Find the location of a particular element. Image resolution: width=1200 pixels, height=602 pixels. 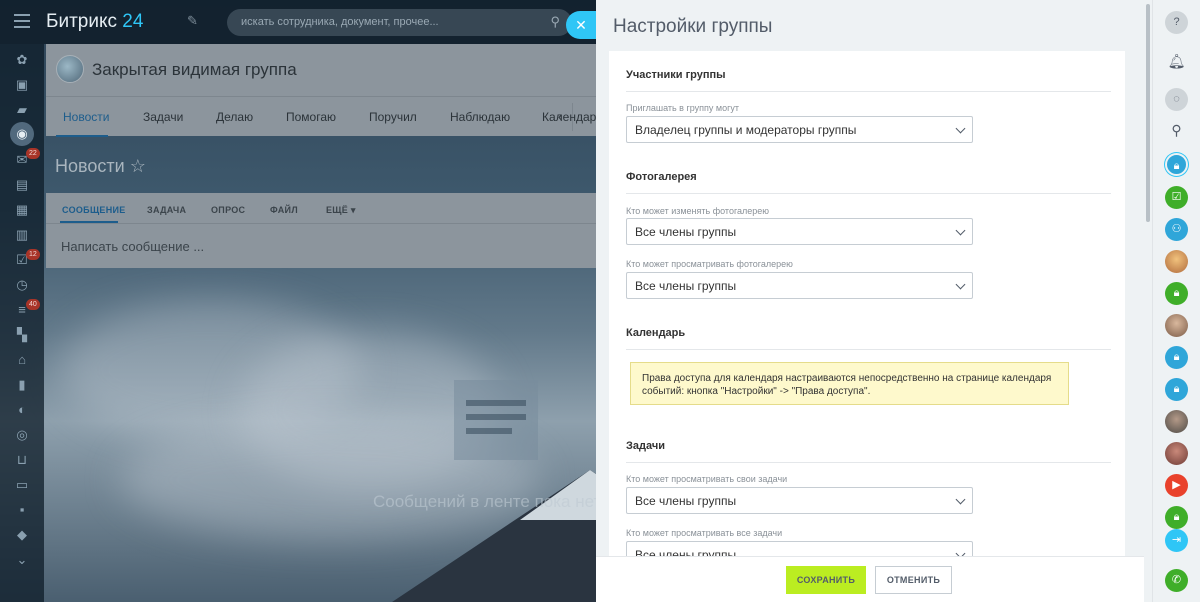

search-input: искать сотрудника, документ, прочее... ⚲ is located at coordinates (399, 22).